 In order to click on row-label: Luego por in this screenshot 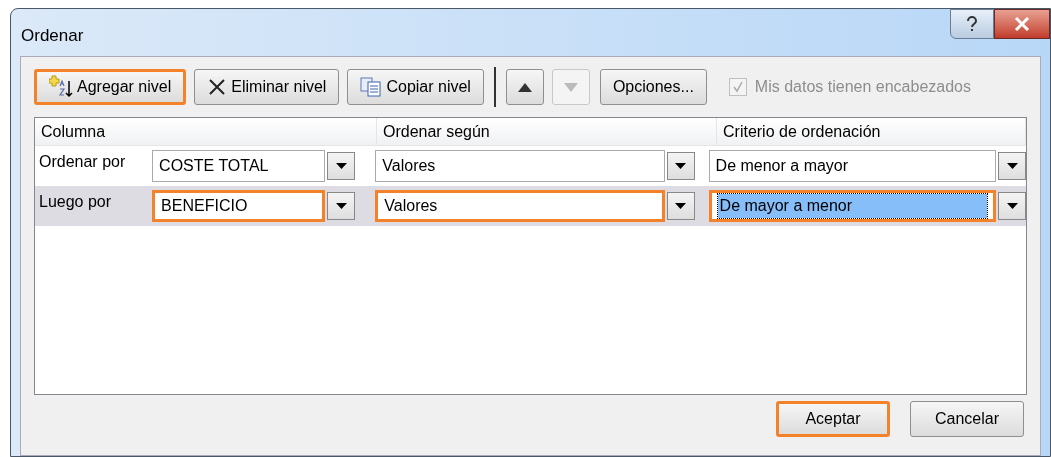, I will do `click(75, 202)`.